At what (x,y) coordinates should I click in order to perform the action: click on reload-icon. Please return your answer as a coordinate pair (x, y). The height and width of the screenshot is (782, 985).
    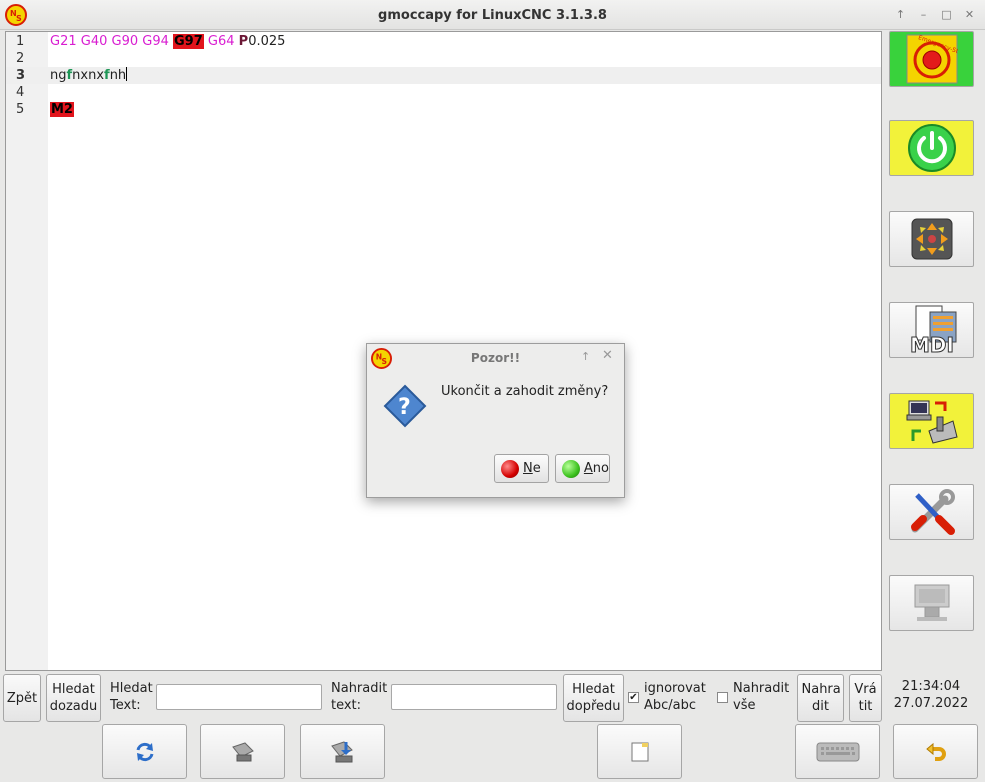
    Looking at the image, I should click on (144, 751).